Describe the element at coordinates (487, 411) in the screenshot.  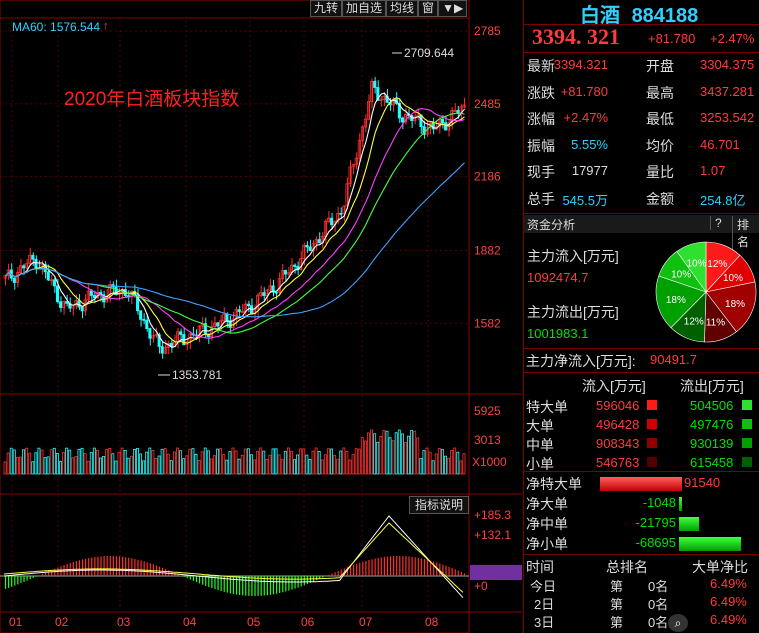
I see `vol-tick-label: 5925` at that location.